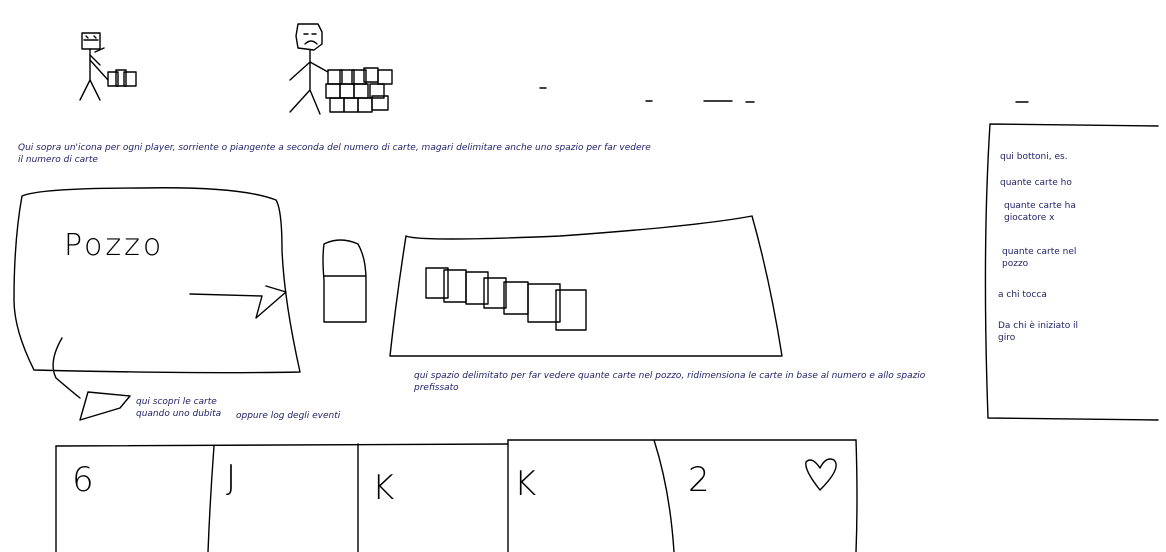 The image size is (1166, 552). What do you see at coordinates (433, 498) in the screenshot?
I see `hand-card-3: K` at bounding box center [433, 498].